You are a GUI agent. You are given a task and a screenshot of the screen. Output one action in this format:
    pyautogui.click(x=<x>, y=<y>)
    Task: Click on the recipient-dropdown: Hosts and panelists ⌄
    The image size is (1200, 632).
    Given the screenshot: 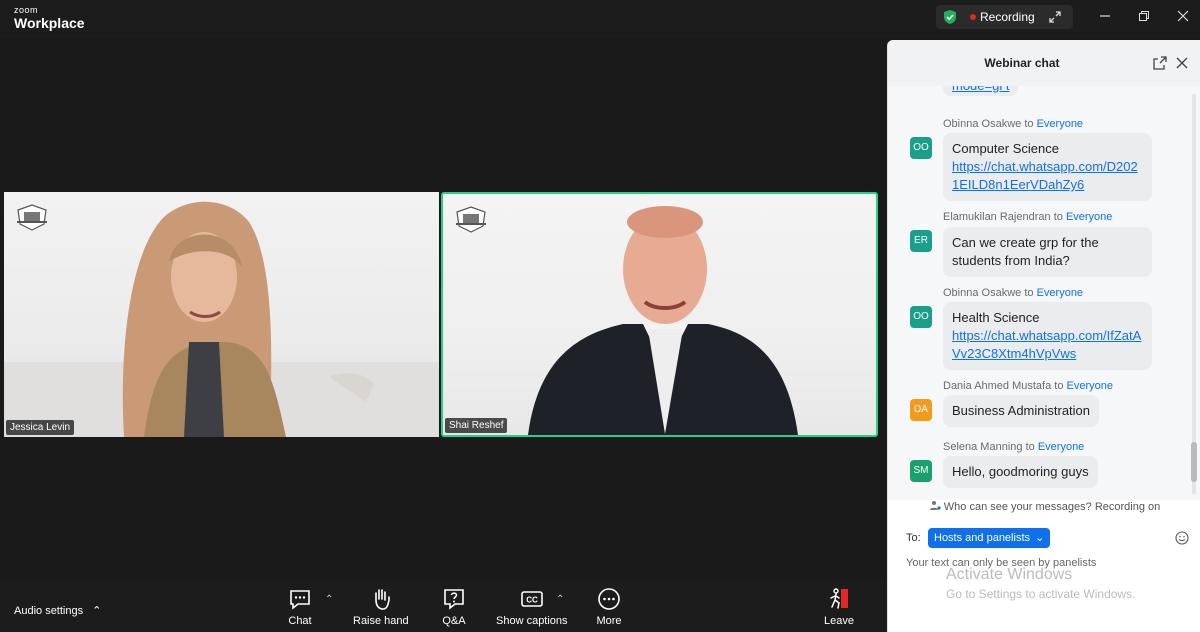 What is the action you would take?
    pyautogui.click(x=989, y=538)
    